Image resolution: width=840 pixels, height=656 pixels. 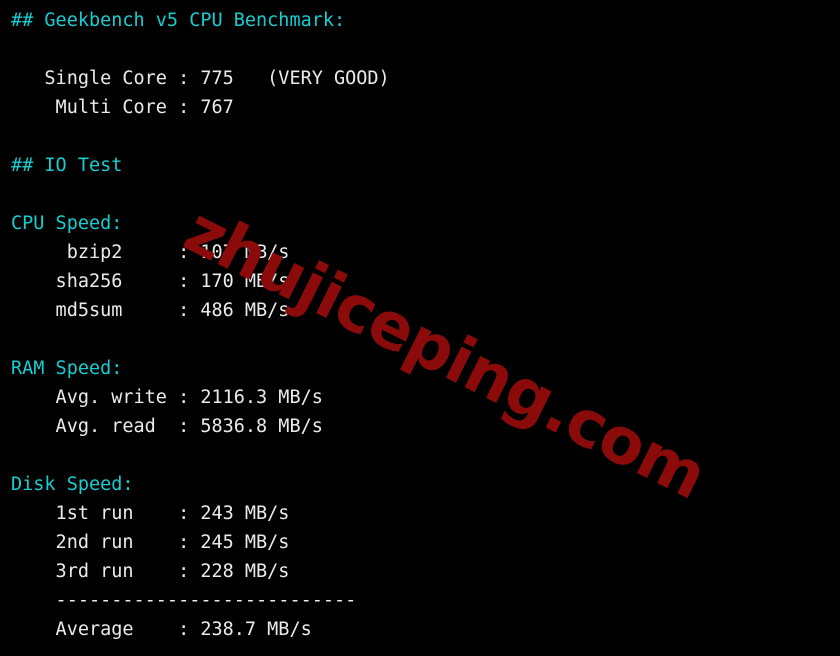 What do you see at coordinates (150, 281) in the screenshot?
I see `cpu-speed-sha256-row: sha256 : 170 MB/s` at bounding box center [150, 281].